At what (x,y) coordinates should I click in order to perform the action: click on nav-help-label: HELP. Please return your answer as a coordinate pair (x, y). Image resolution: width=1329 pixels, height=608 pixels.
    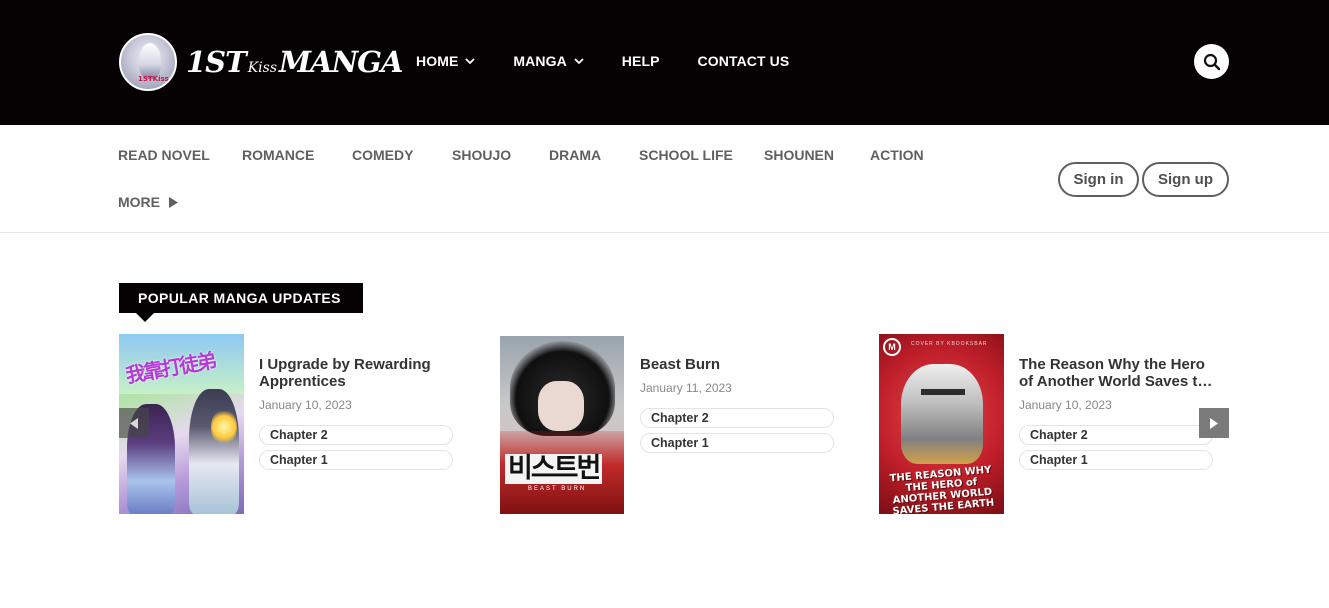
    Looking at the image, I should click on (640, 61).